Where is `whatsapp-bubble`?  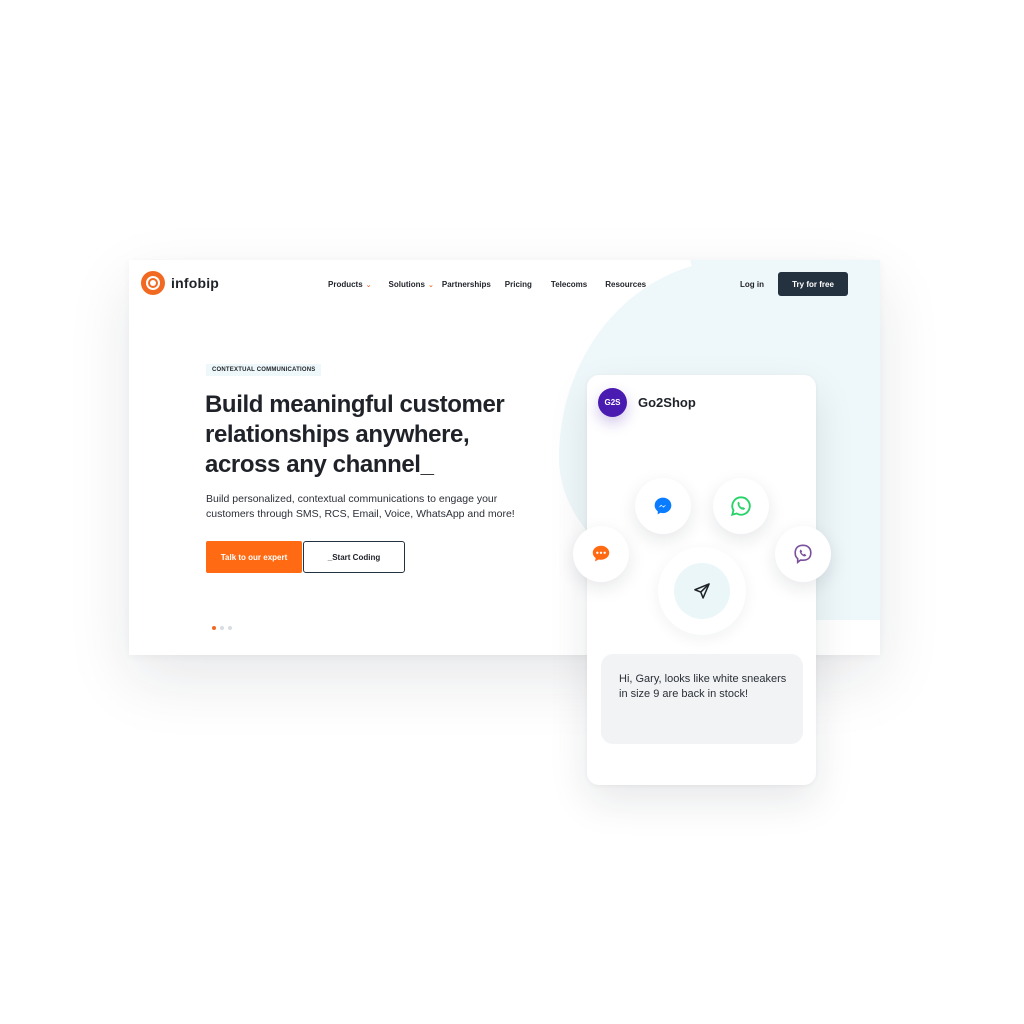 whatsapp-bubble is located at coordinates (741, 506).